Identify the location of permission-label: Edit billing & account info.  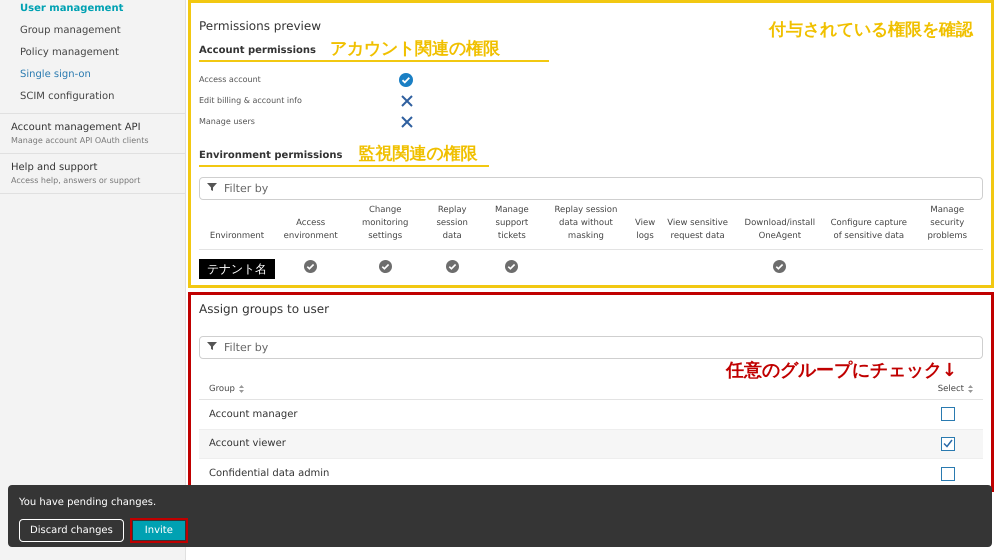
(250, 101).